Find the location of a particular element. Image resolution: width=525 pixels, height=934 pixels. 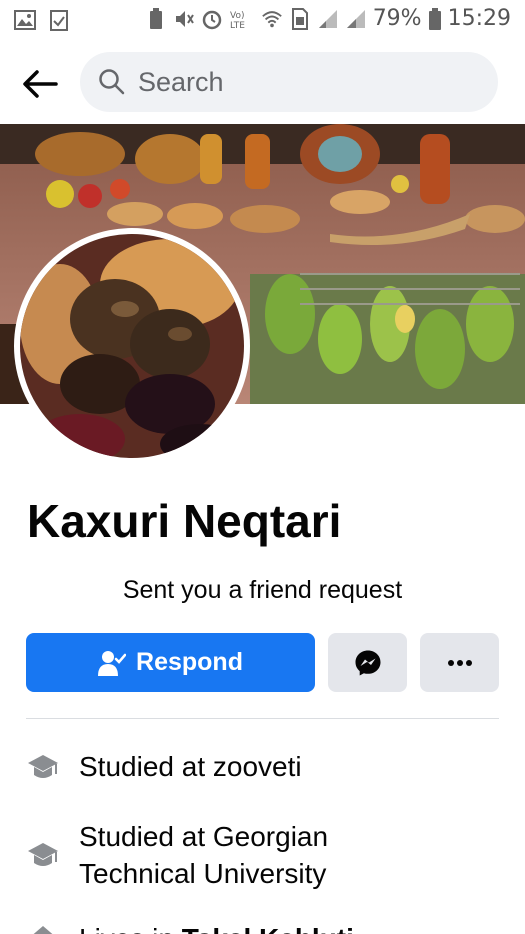

back-button is located at coordinates (40, 84).